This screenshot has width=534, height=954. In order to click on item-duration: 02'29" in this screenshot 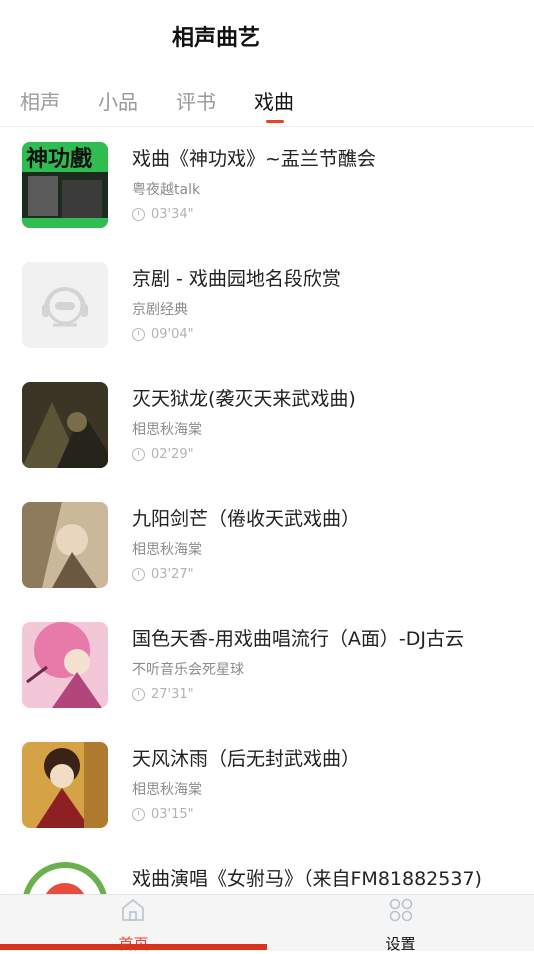, I will do `click(163, 454)`.